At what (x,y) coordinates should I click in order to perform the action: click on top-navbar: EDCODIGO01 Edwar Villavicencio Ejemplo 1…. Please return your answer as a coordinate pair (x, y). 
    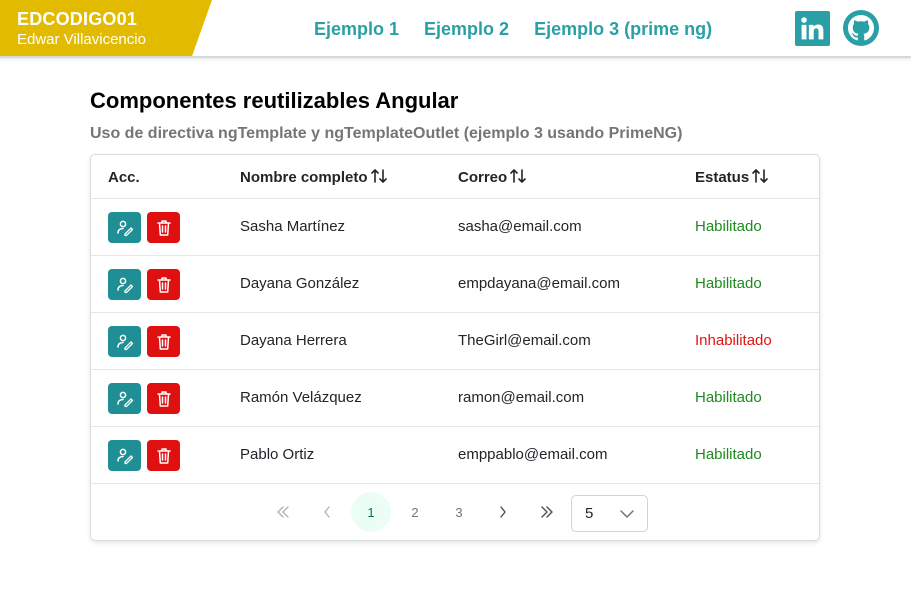
    Looking at the image, I should click on (455, 29).